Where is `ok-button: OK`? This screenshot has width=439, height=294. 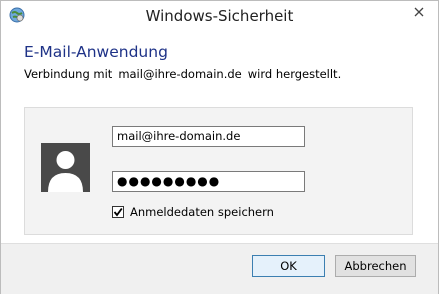
ok-button: OK is located at coordinates (288, 266).